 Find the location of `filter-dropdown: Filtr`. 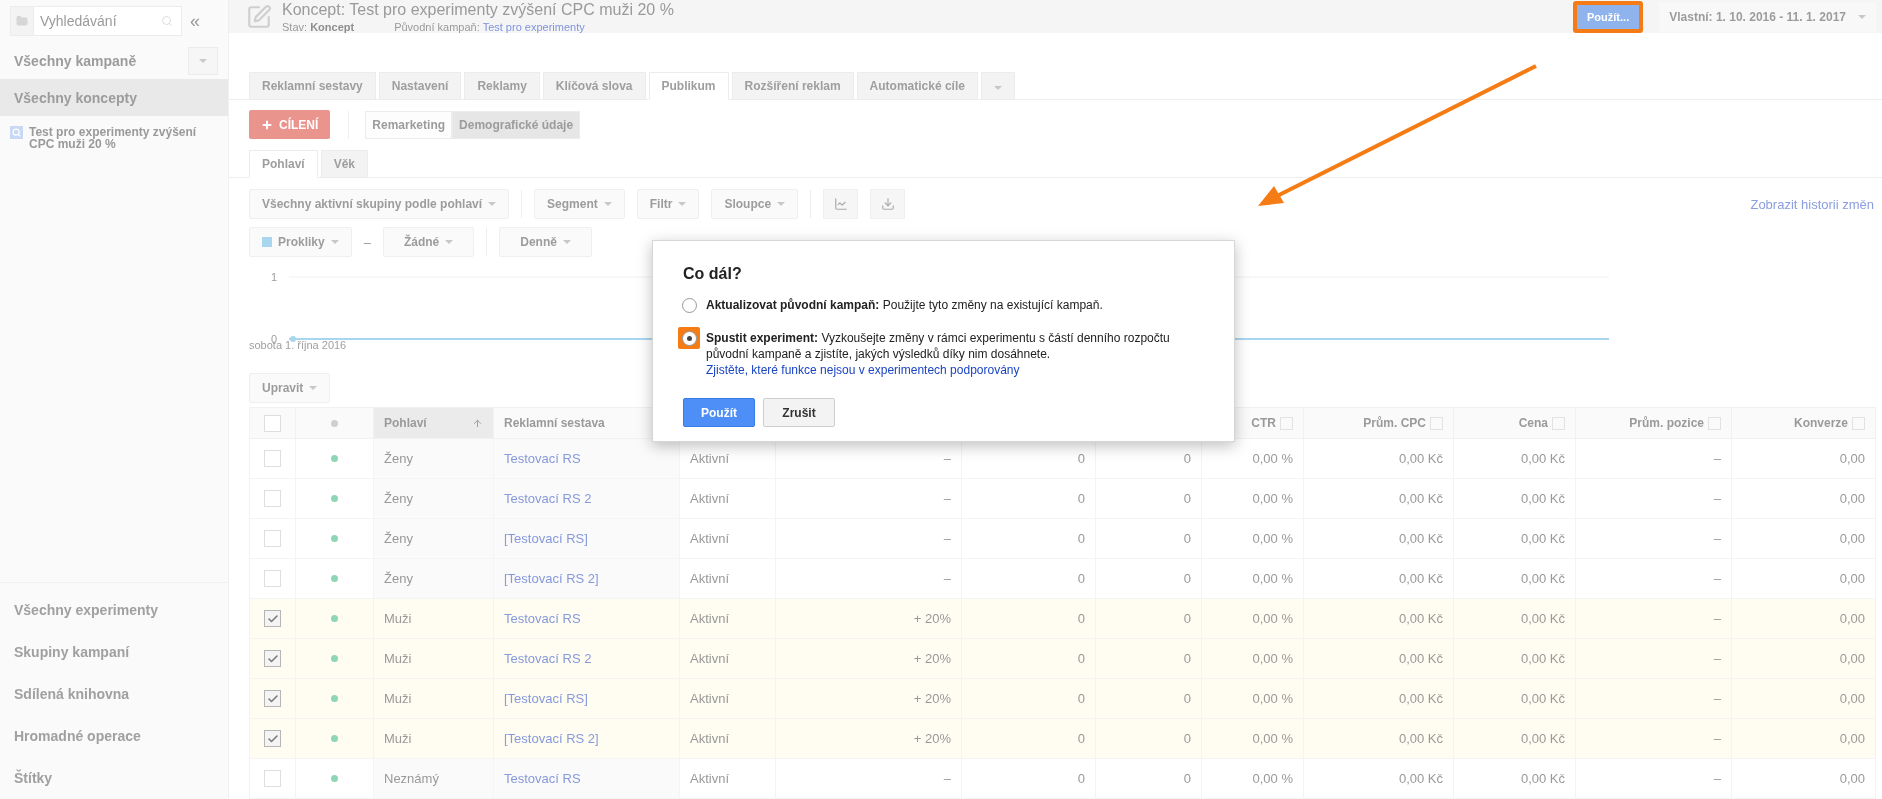

filter-dropdown: Filtr is located at coordinates (668, 204).